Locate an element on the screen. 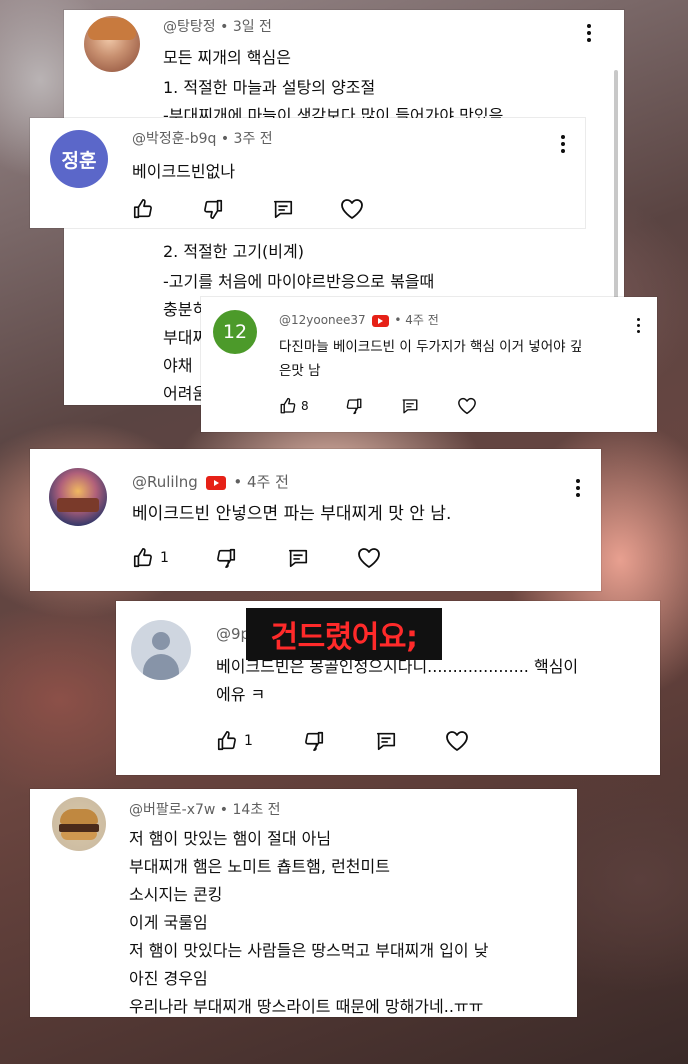 The height and width of the screenshot is (1064, 688). comment-line: 이게 국룰임 is located at coordinates (168, 922).